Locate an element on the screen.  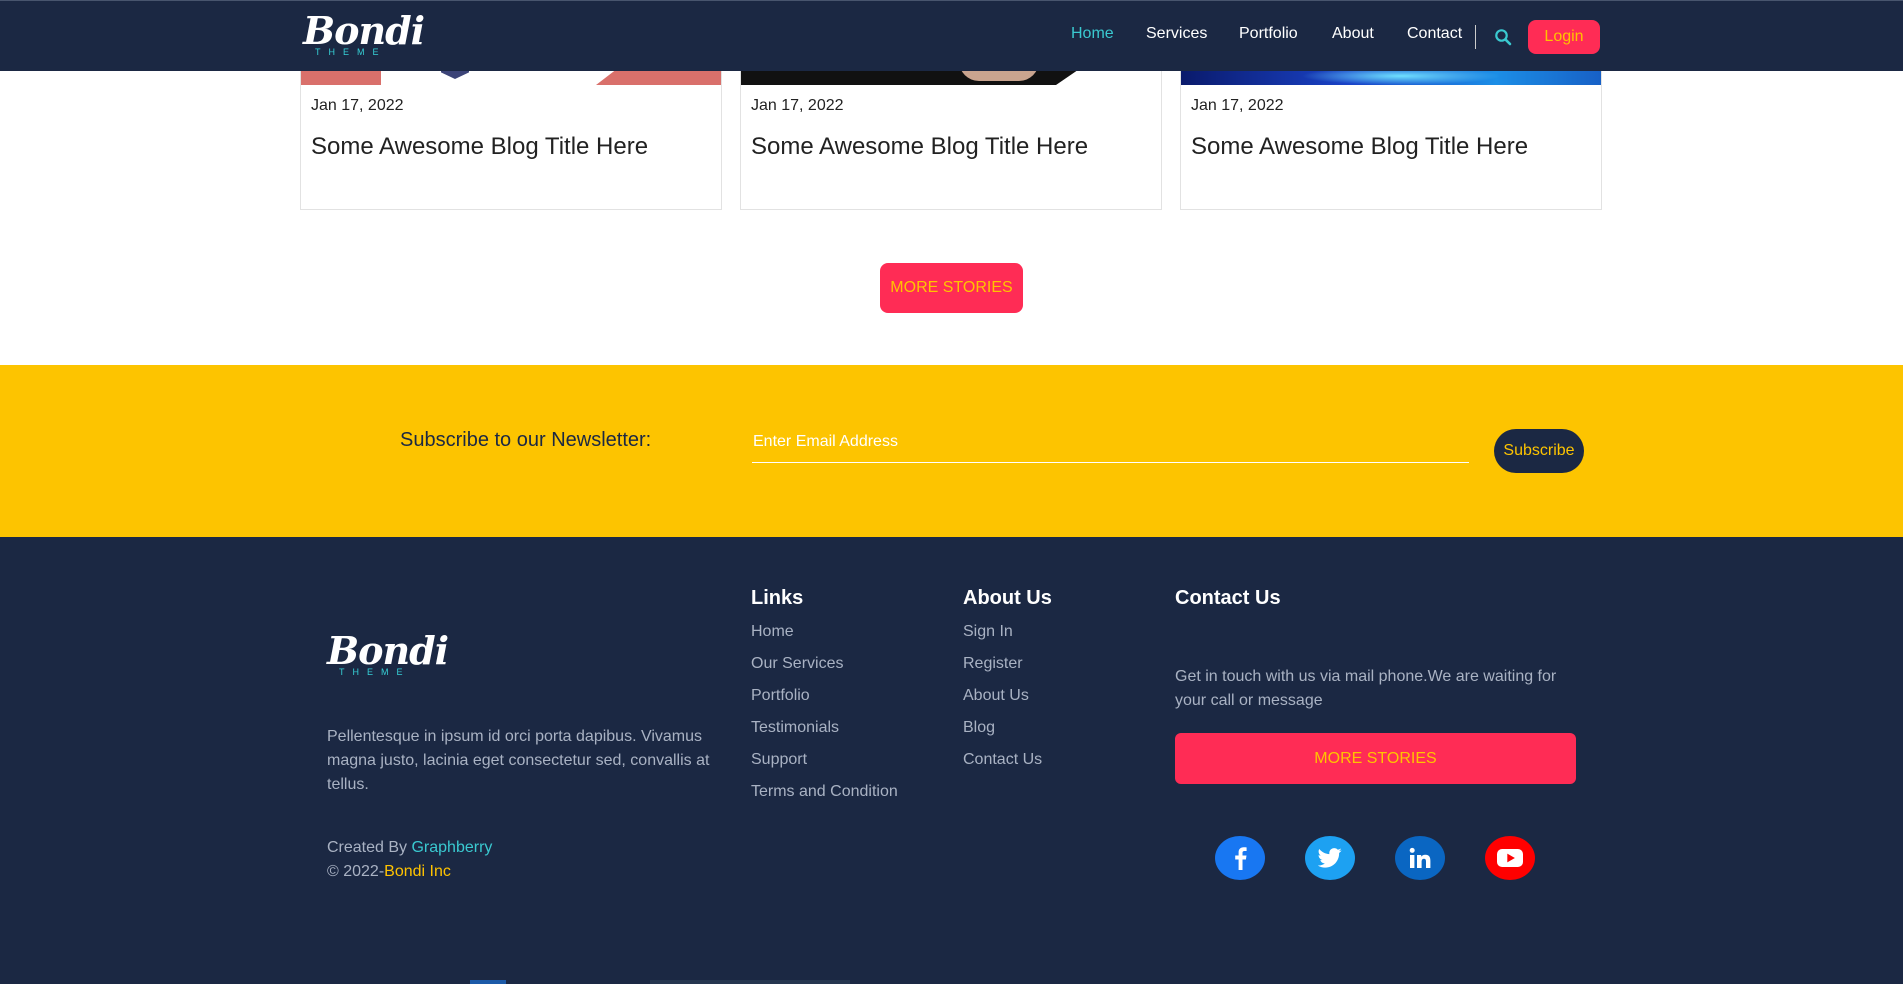
nav-item-home: Home is located at coordinates (1092, 34).